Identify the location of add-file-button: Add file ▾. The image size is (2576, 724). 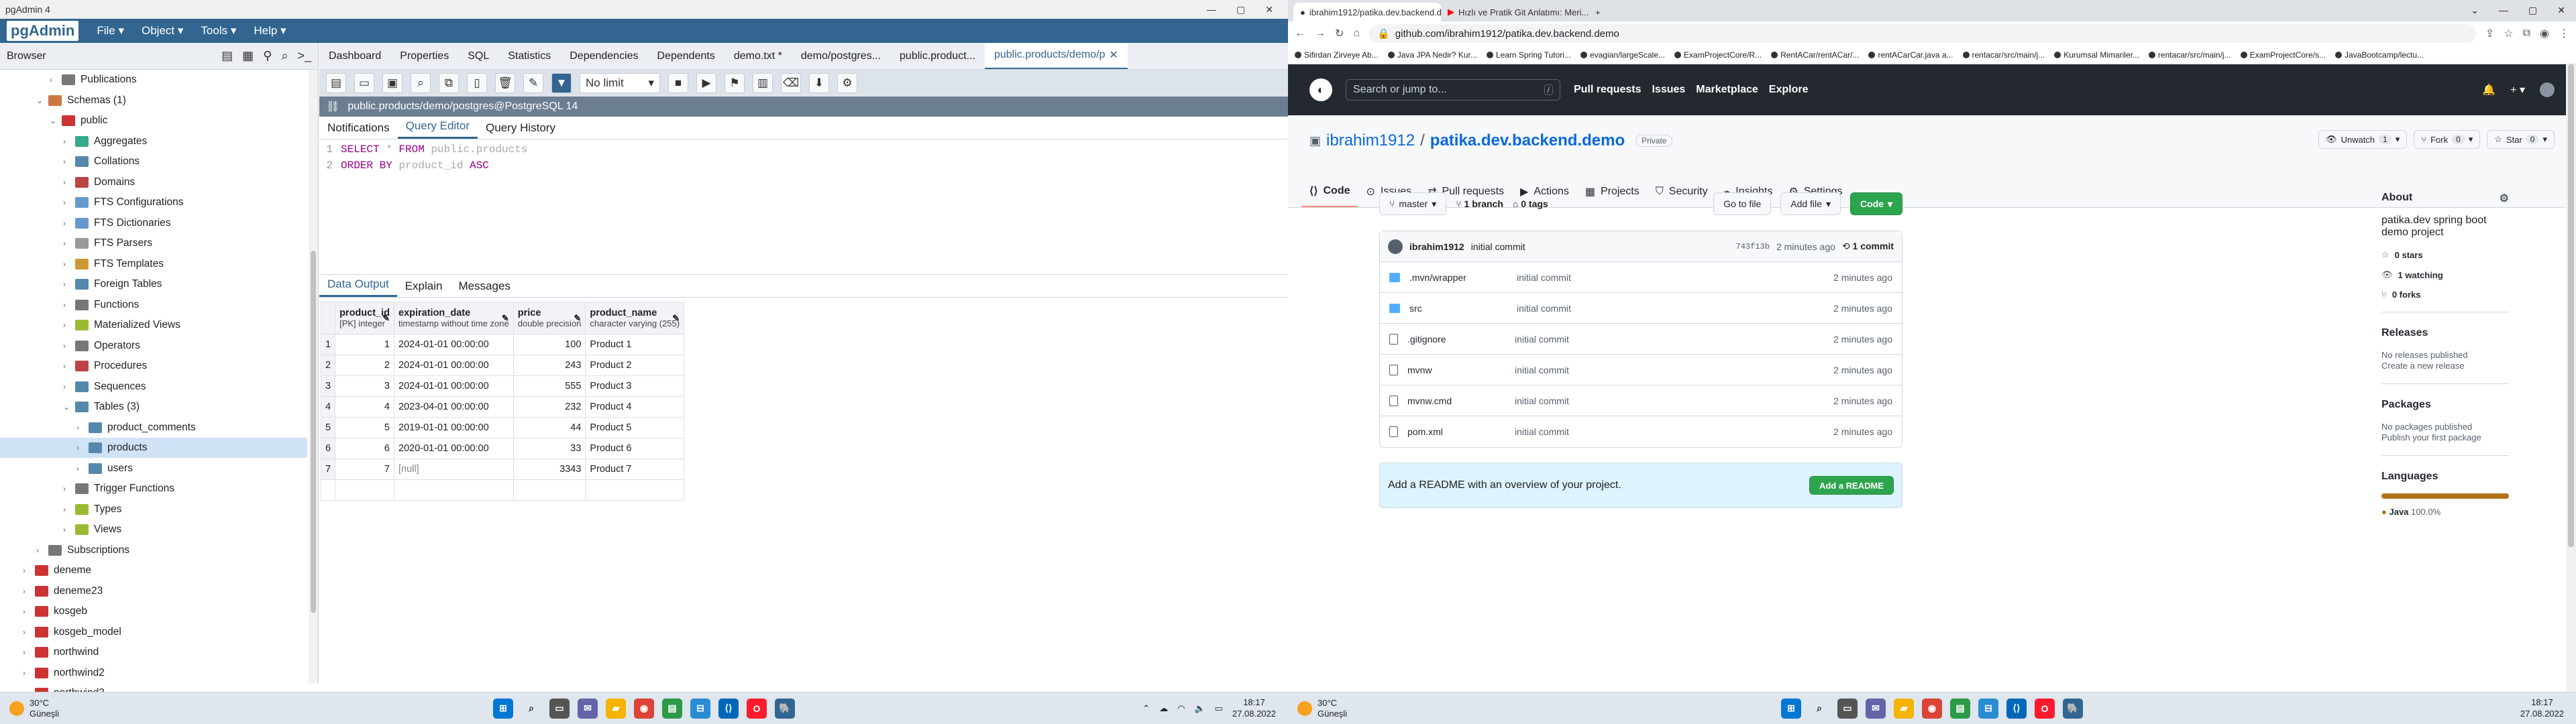
(1810, 204).